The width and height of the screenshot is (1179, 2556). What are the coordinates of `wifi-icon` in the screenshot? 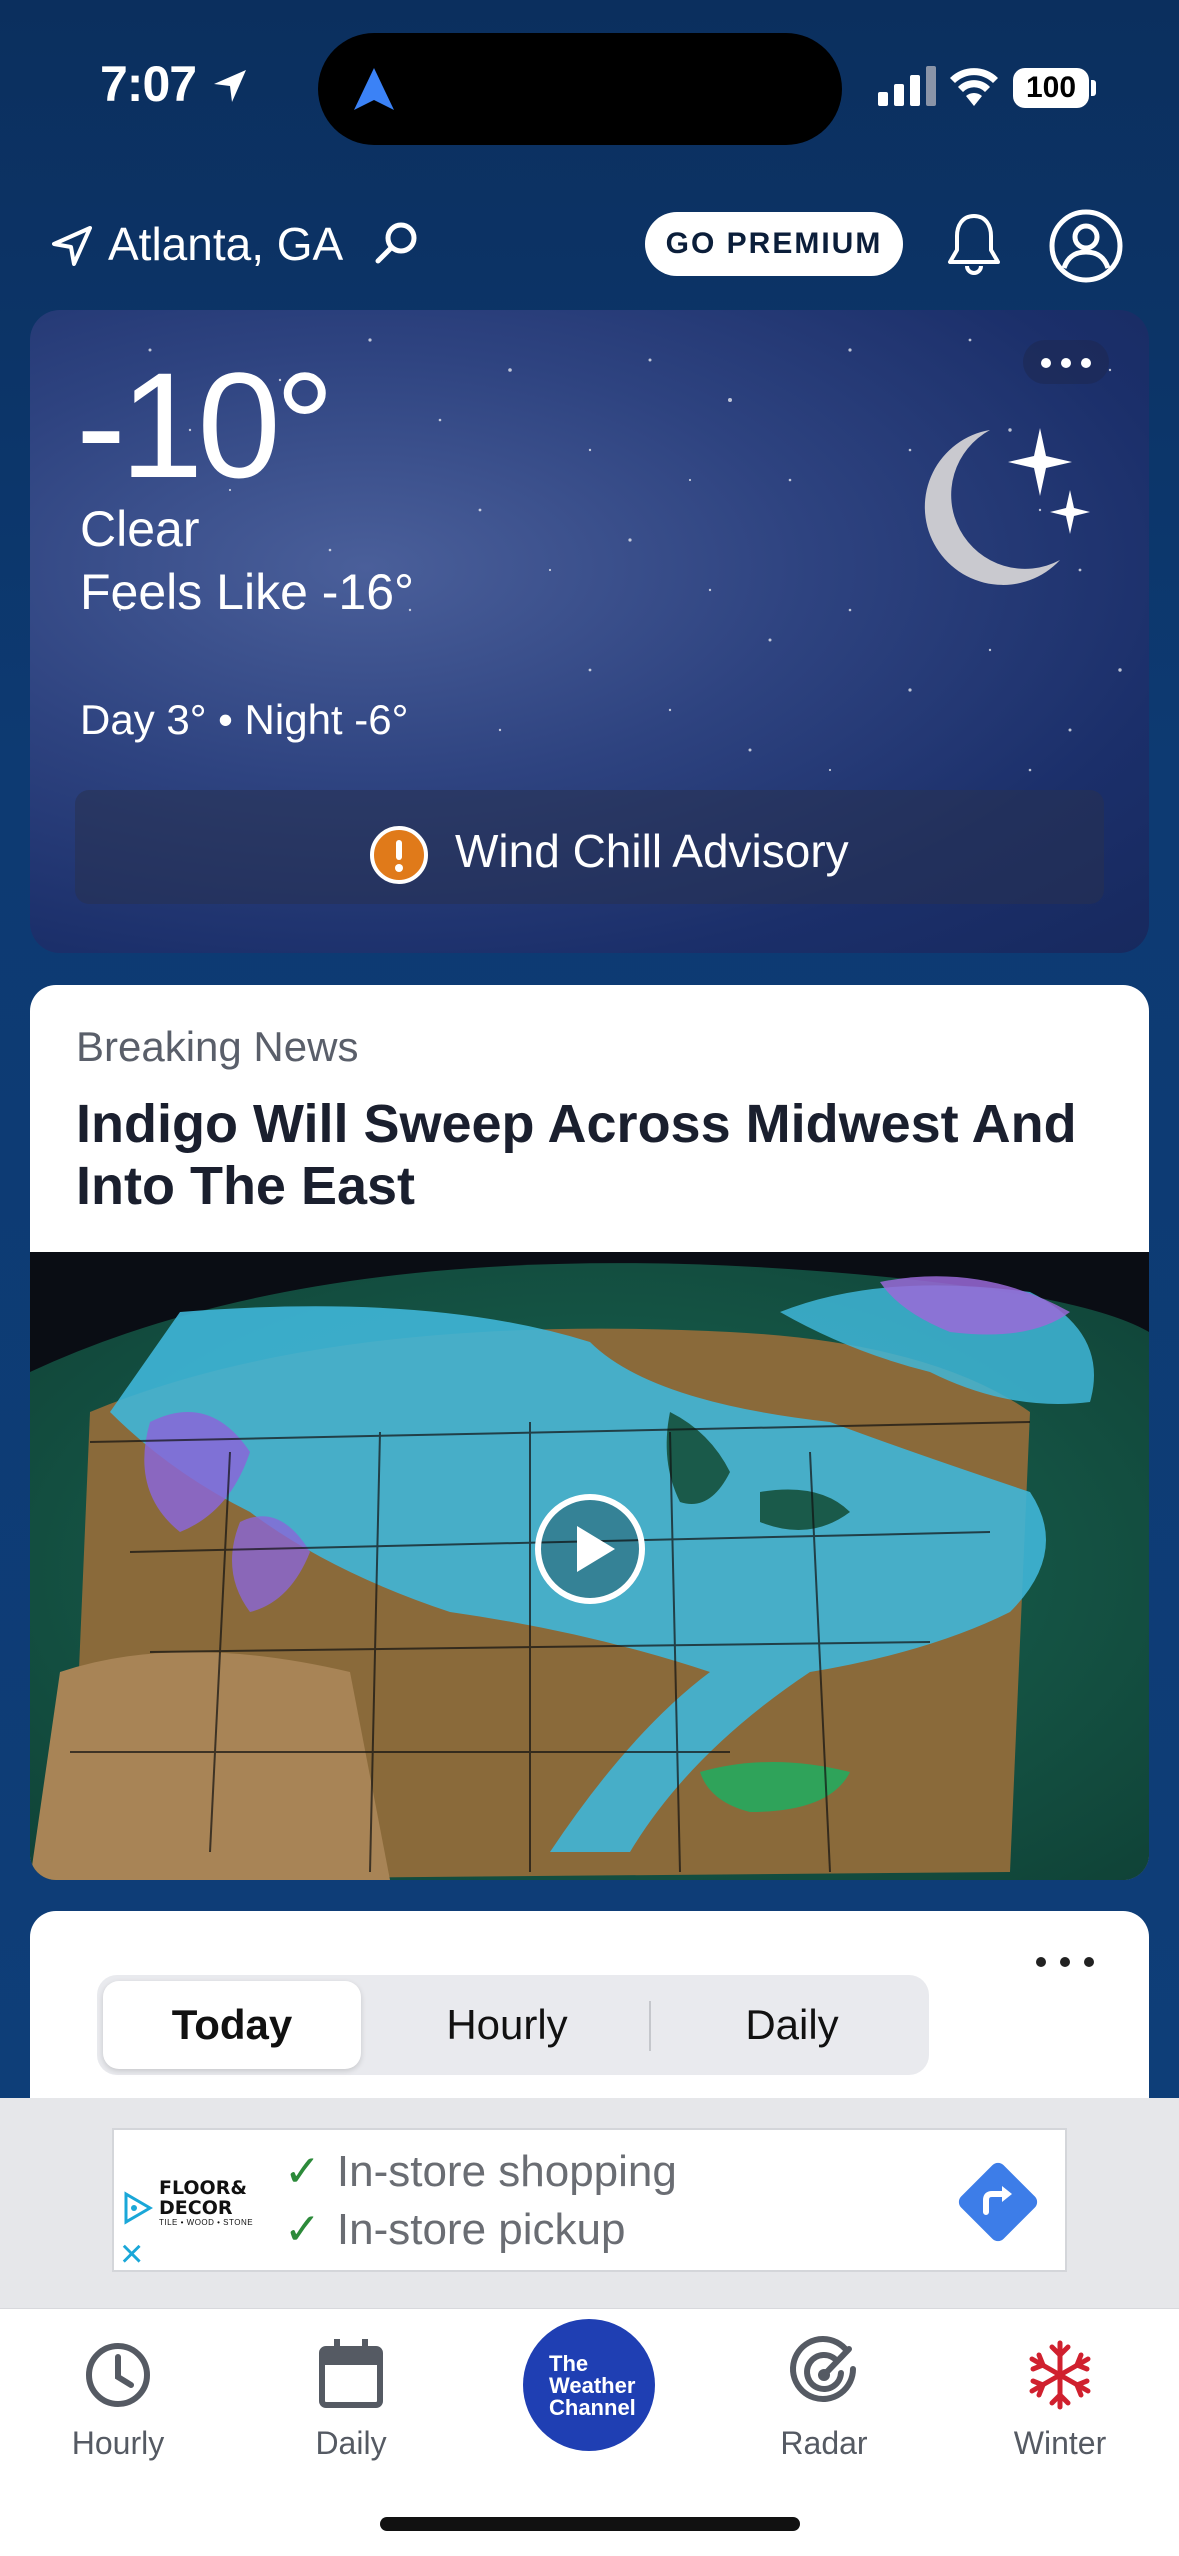 It's located at (974, 87).